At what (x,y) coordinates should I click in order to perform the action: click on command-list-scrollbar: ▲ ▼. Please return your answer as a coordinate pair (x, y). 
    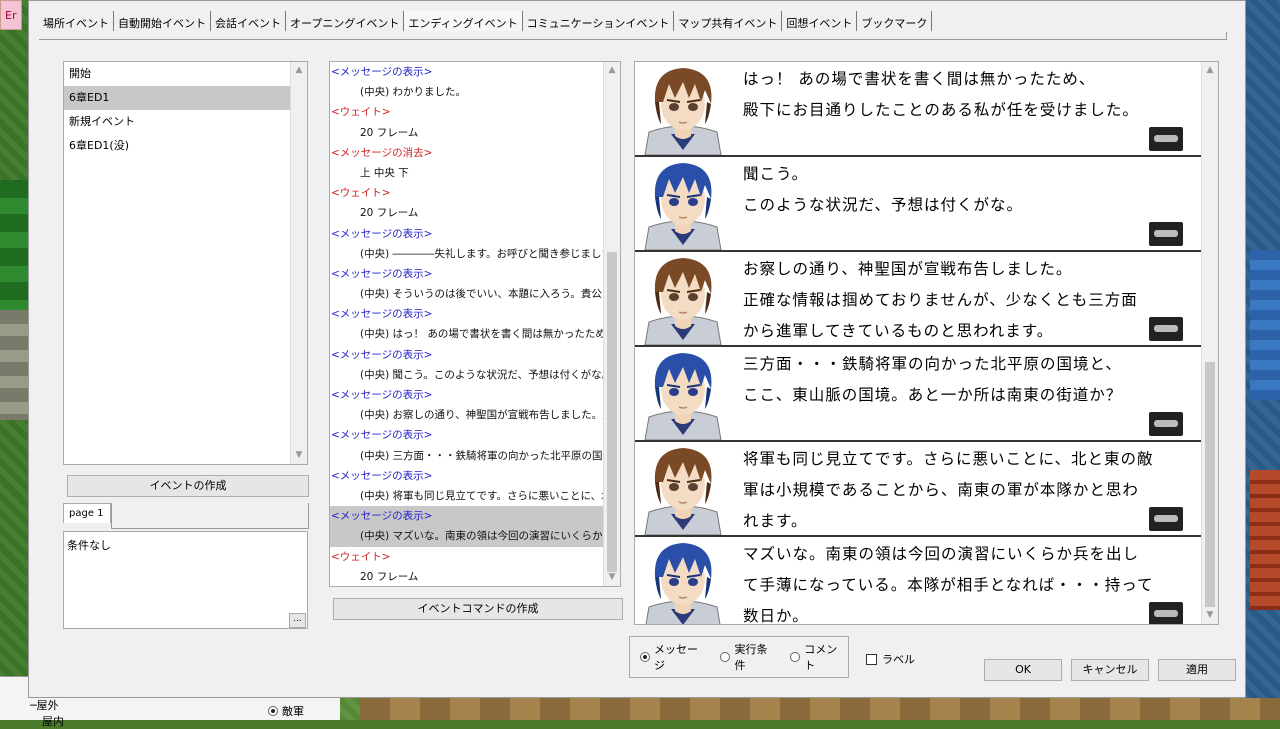
    Looking at the image, I should click on (611, 324).